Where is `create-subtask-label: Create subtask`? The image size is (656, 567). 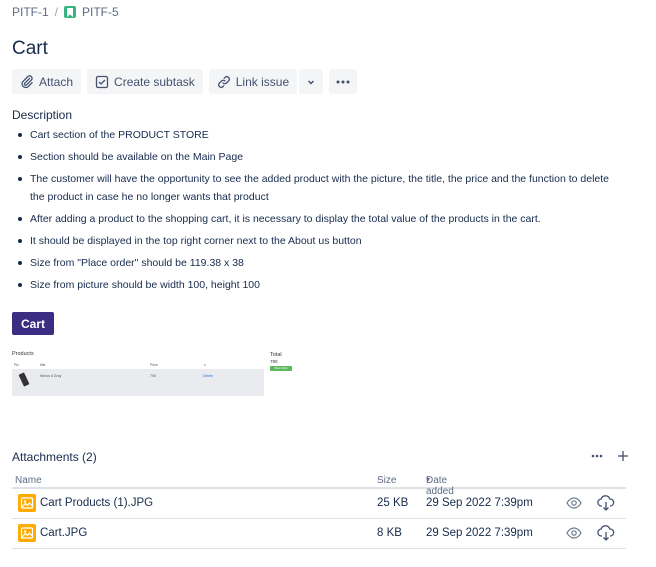
create-subtask-label: Create subtask is located at coordinates (154, 81).